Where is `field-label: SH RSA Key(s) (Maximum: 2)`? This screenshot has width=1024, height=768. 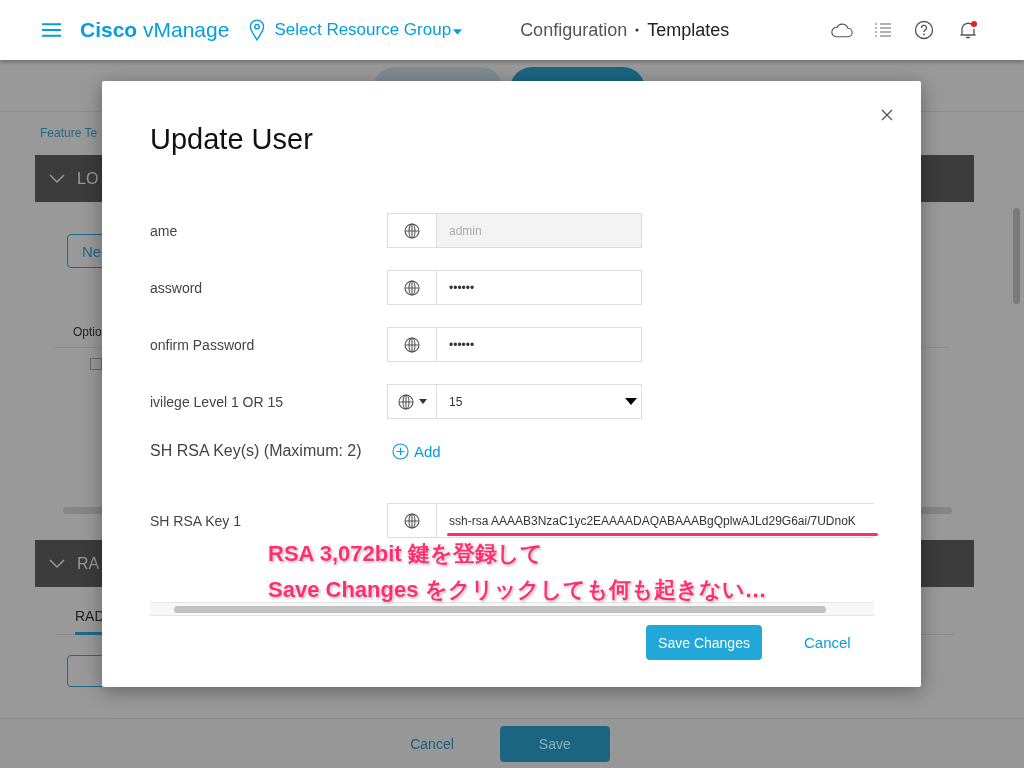 field-label: SH RSA Key(s) (Maximum: 2) is located at coordinates (256, 451).